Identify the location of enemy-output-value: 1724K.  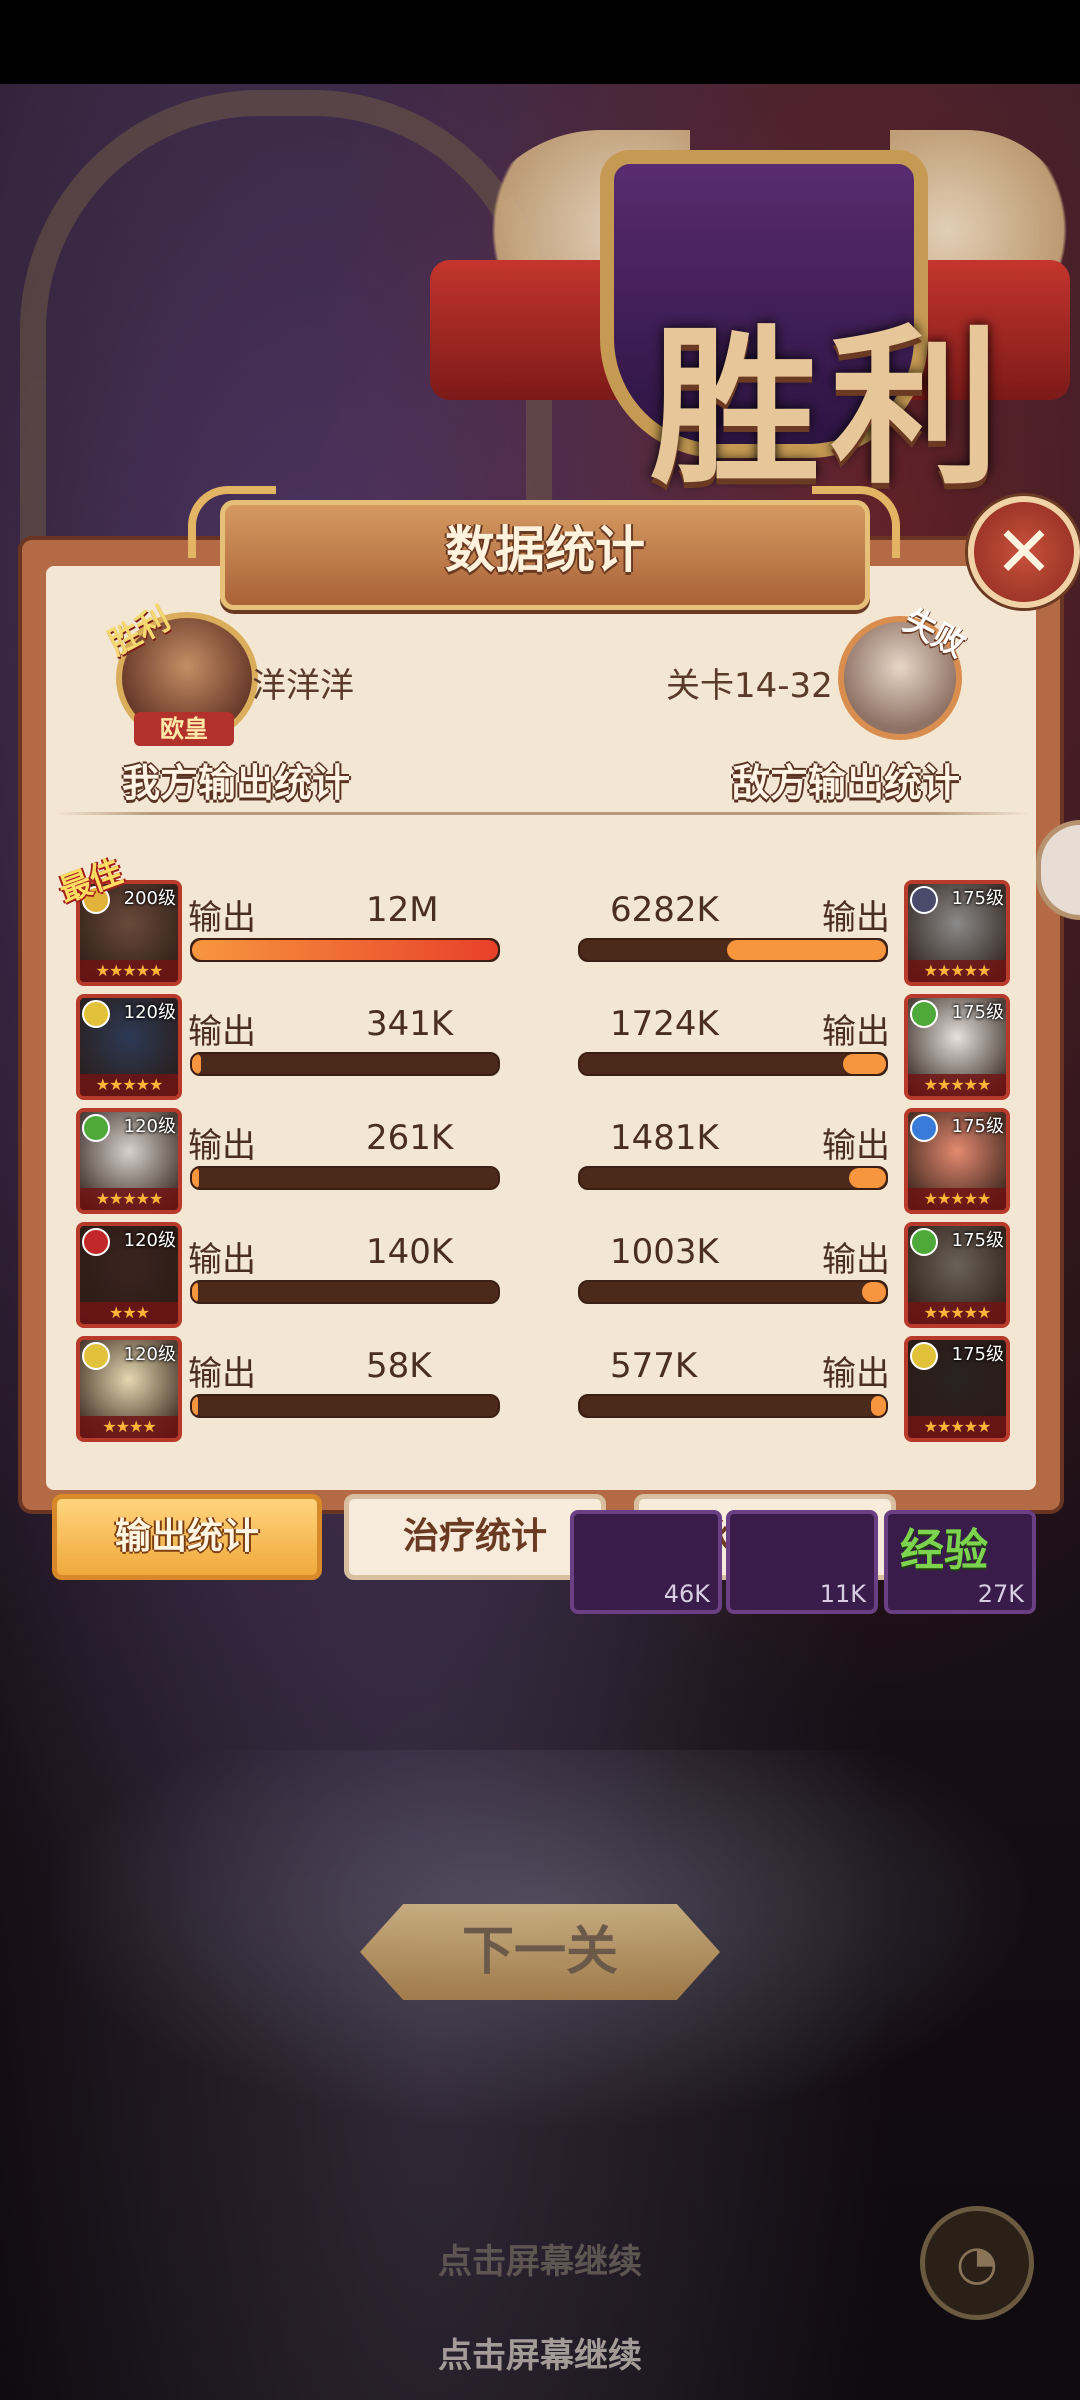
(664, 1024).